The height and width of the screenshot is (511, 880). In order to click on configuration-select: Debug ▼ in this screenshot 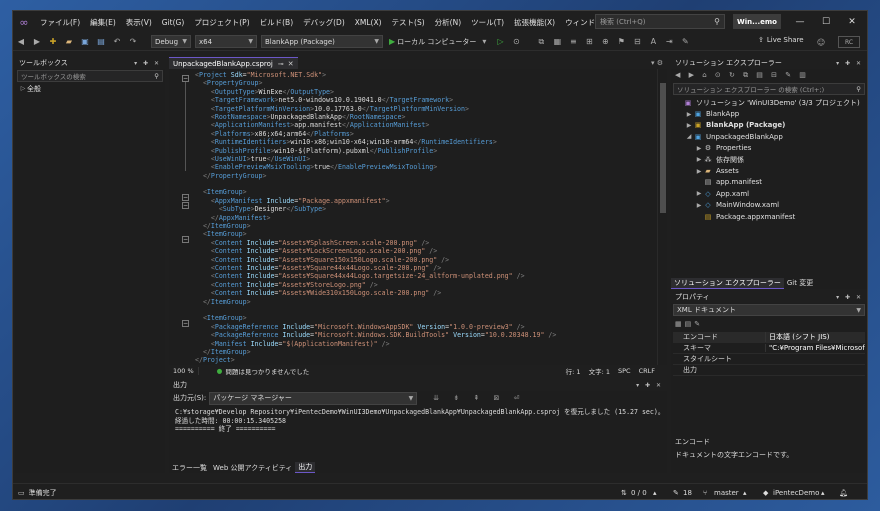, I will do `click(171, 41)`.